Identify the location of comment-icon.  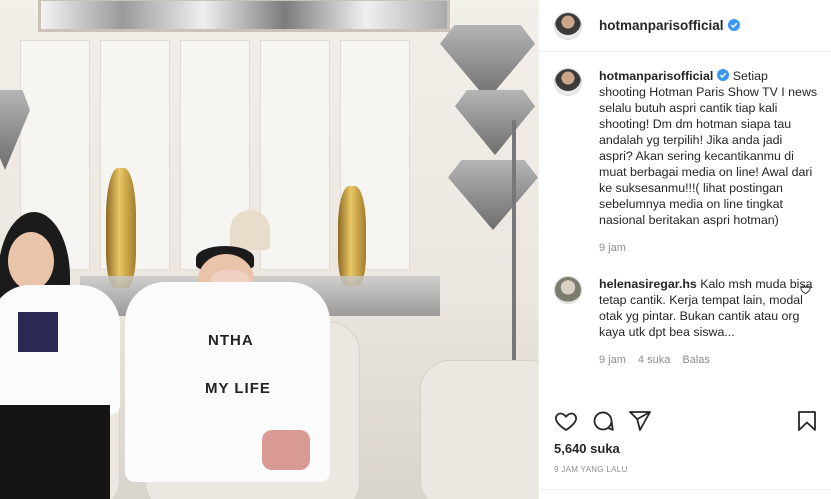
(603, 421).